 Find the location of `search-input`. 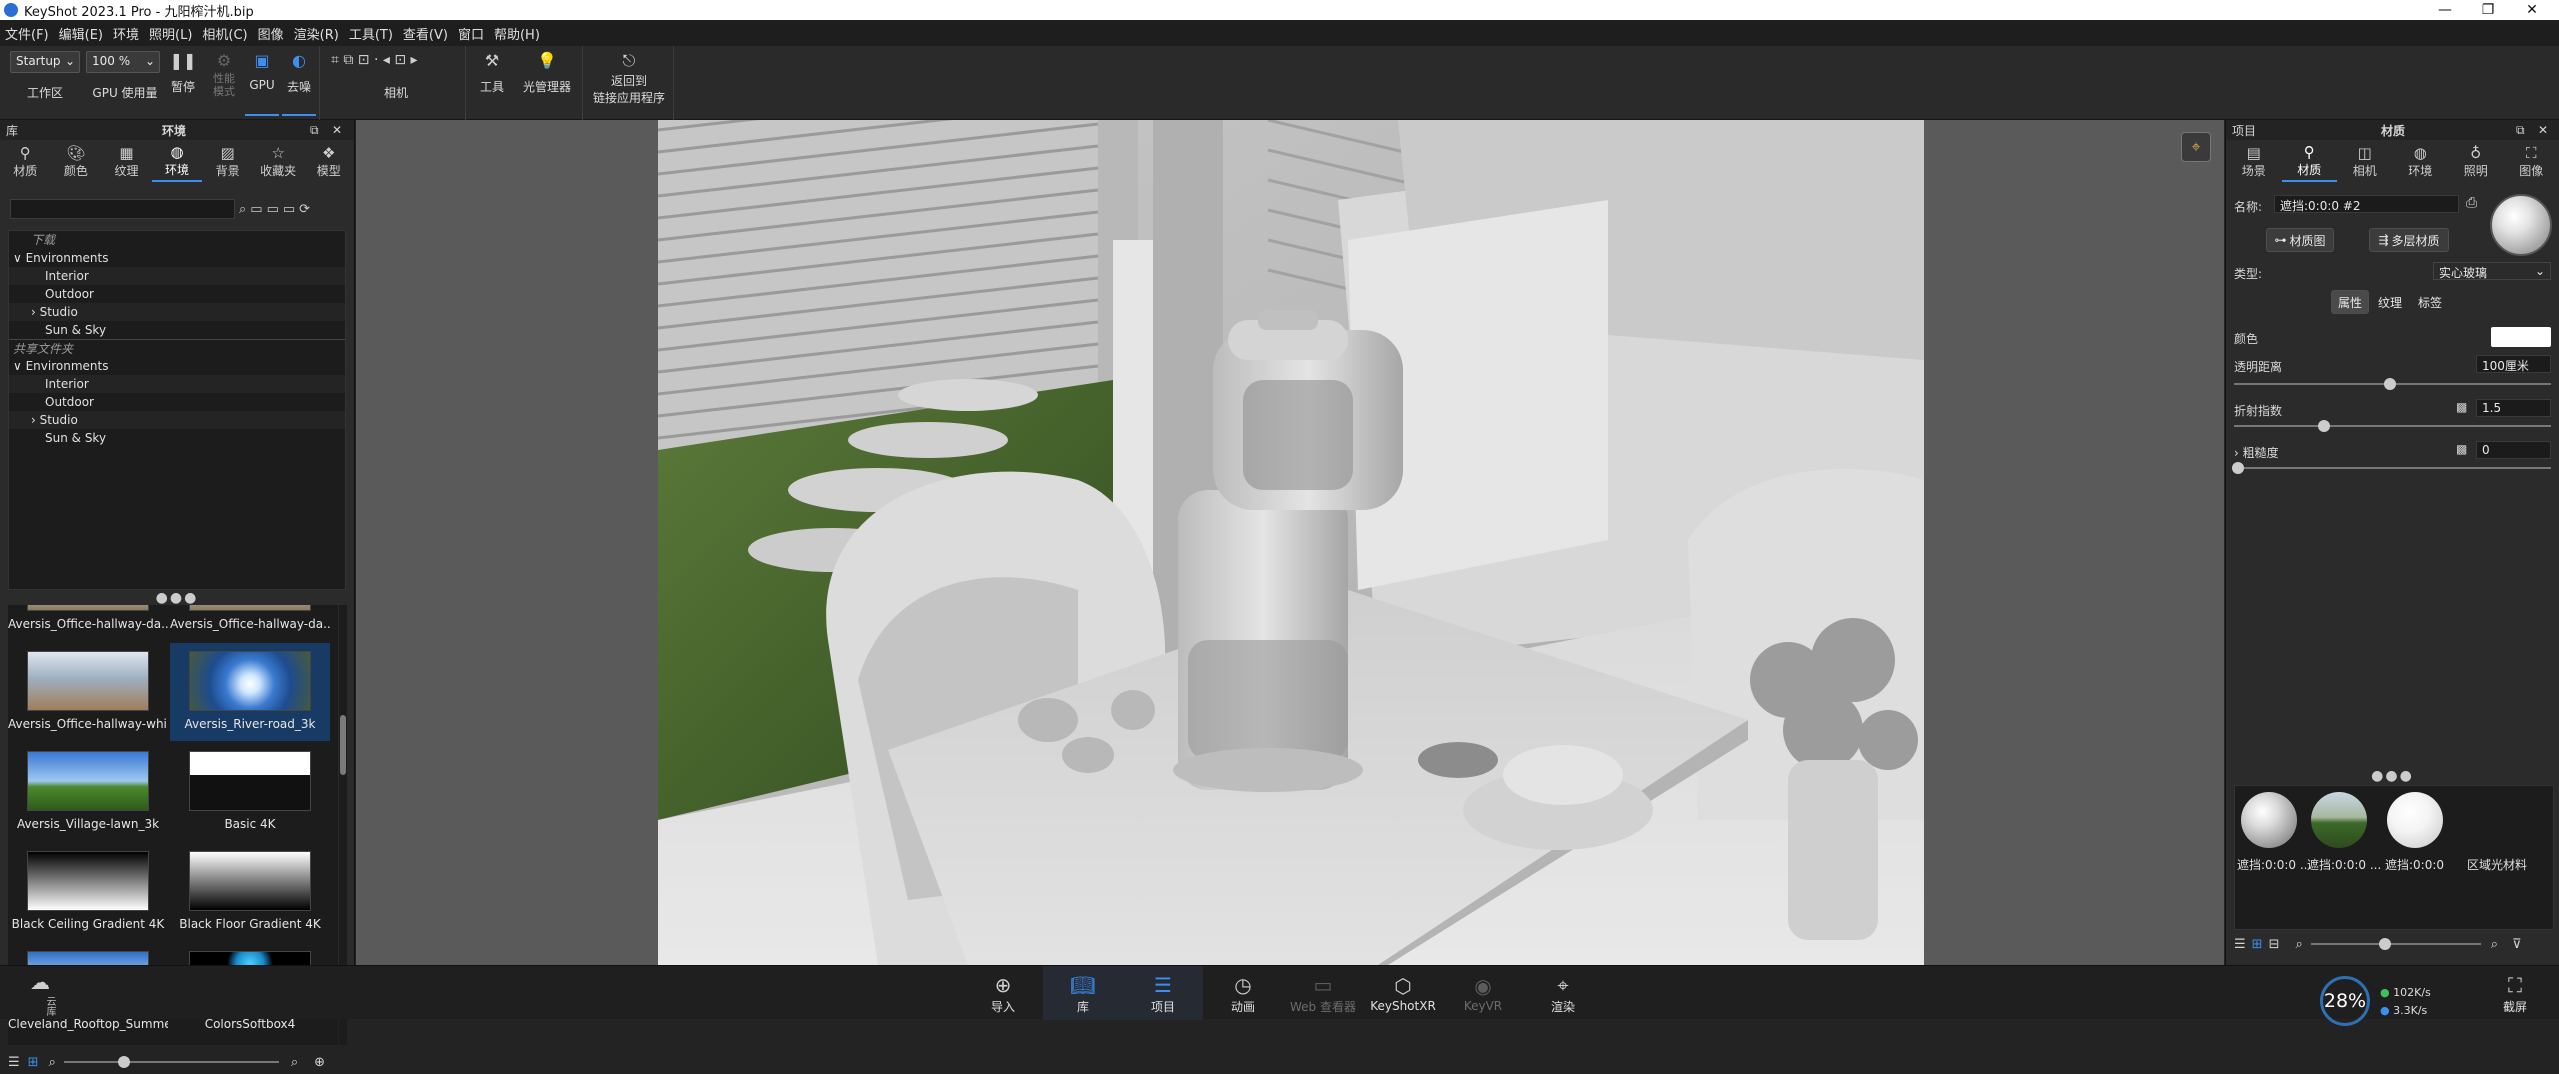

search-input is located at coordinates (122, 209).